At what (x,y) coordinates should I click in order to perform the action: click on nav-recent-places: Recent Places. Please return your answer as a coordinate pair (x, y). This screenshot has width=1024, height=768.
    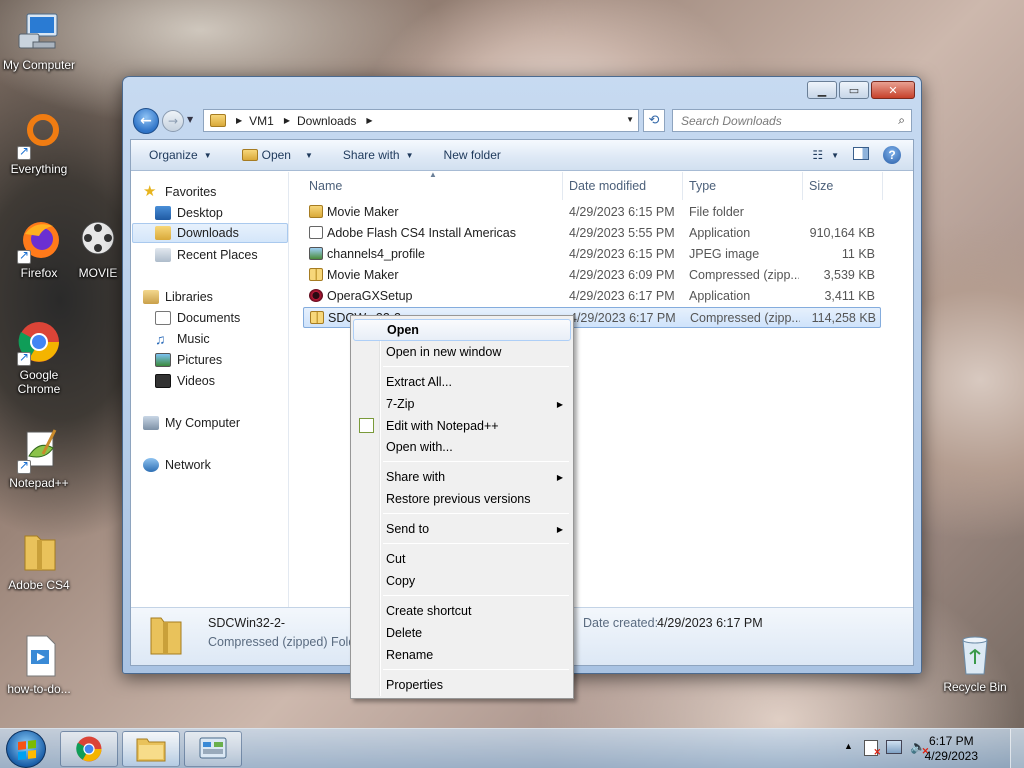
    Looking at the image, I should click on (206, 255).